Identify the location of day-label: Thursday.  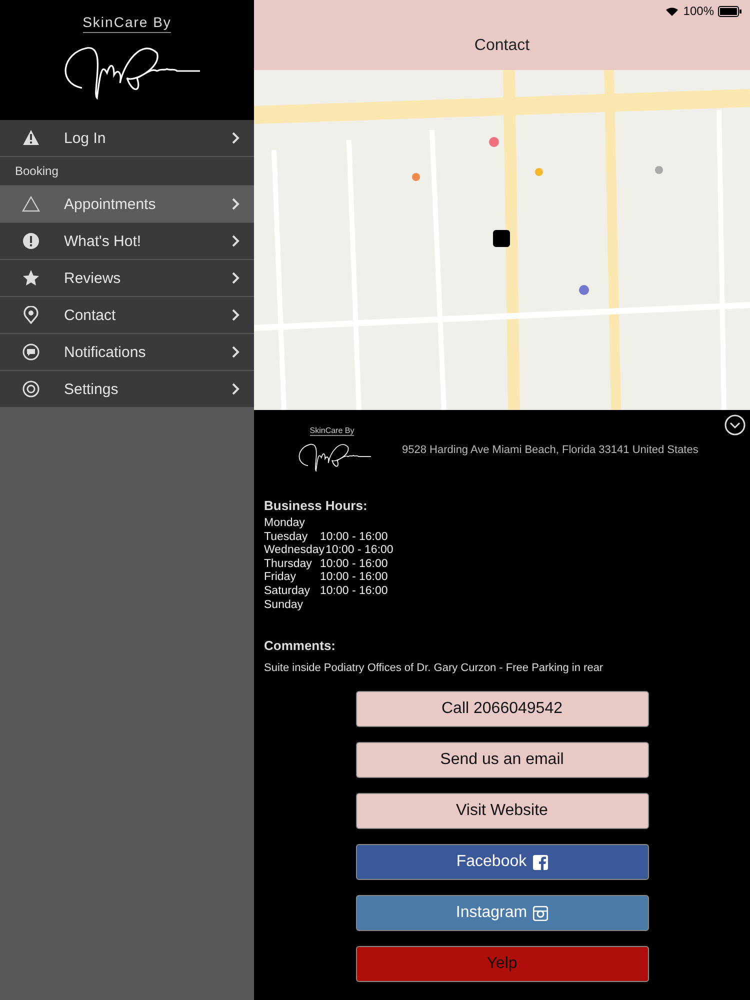
(288, 565).